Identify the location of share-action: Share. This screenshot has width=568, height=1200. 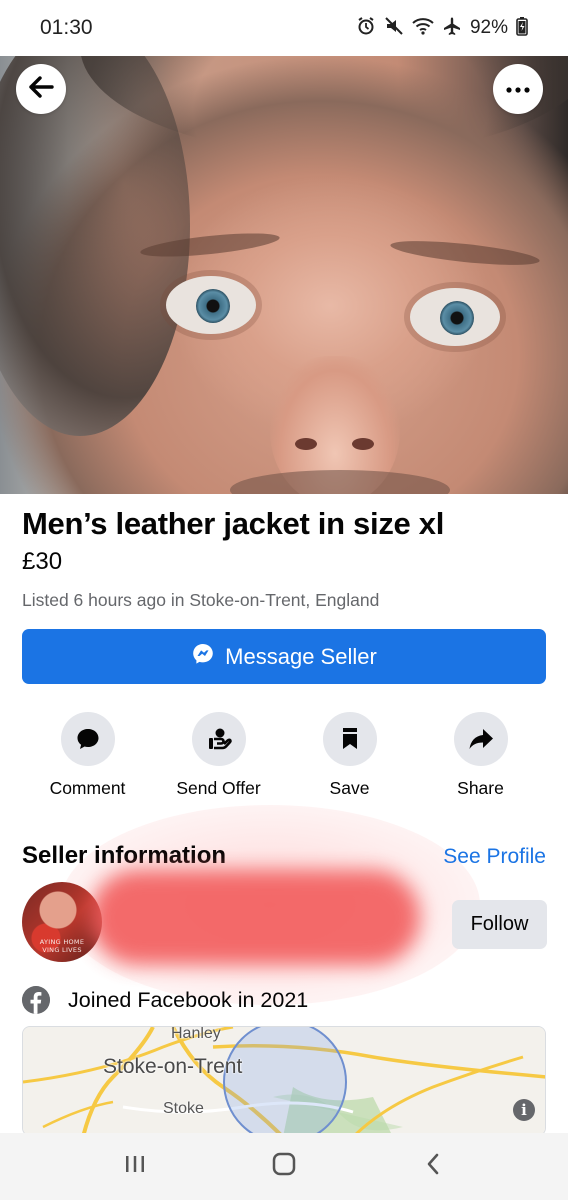
(480, 755).